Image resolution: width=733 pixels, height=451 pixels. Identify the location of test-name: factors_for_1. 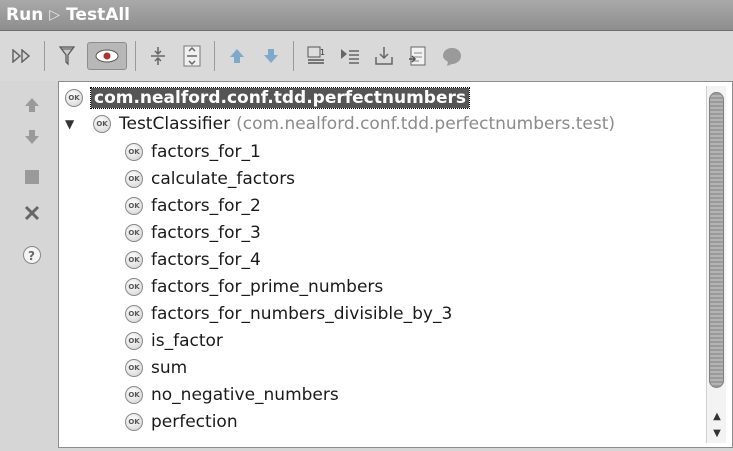
(206, 152).